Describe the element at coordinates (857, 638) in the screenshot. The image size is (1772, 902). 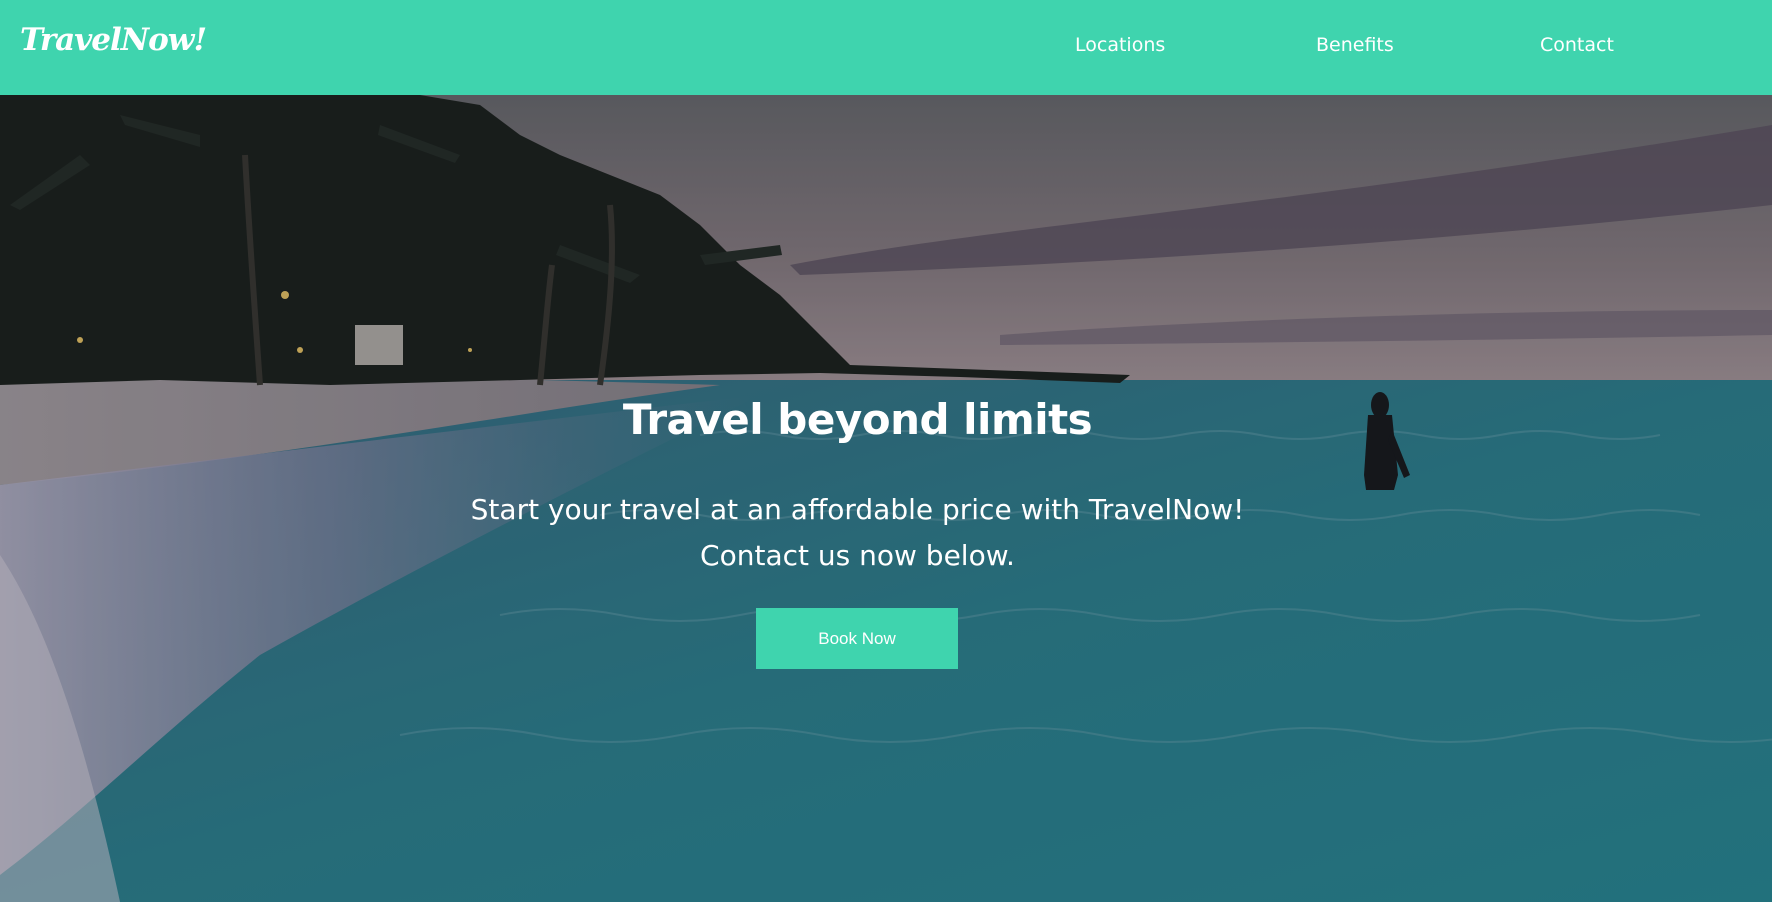
I see `book-now-button: Book Now` at that location.